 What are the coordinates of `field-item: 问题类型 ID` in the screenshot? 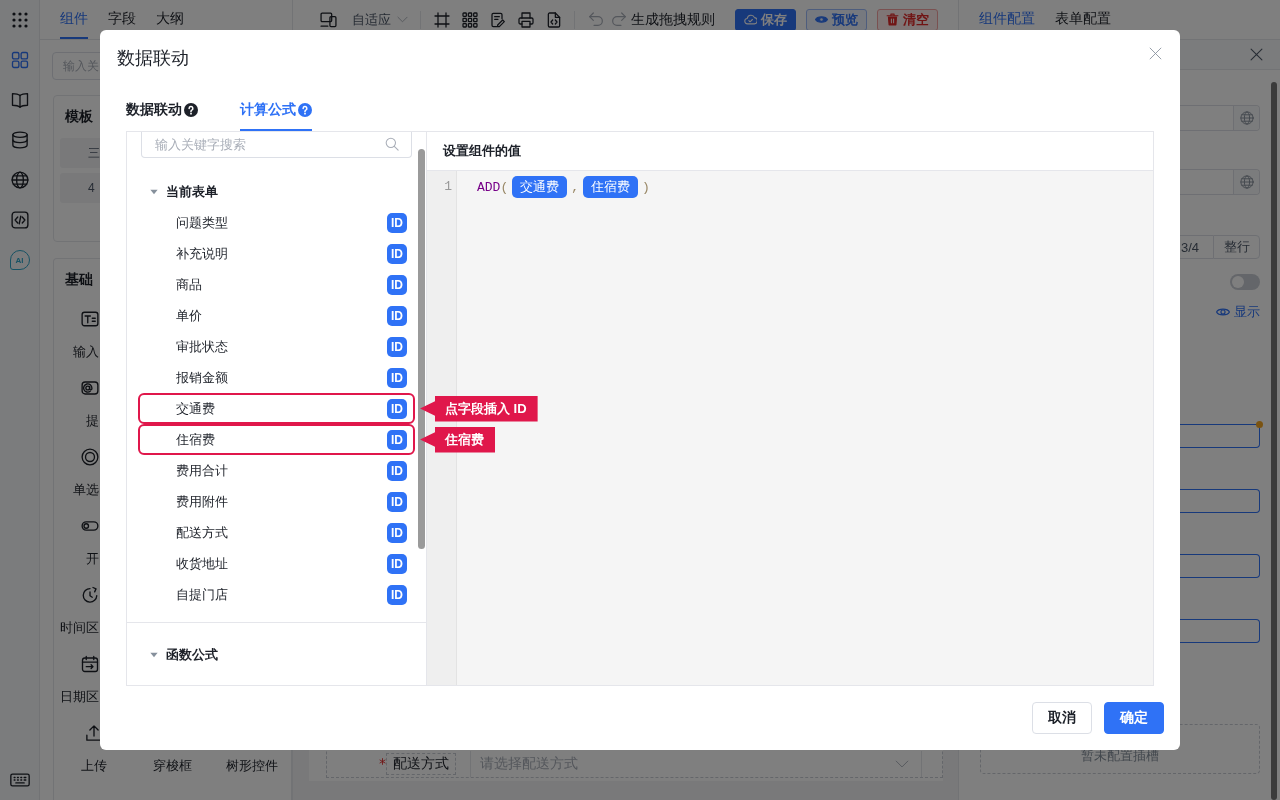 It's located at (276, 222).